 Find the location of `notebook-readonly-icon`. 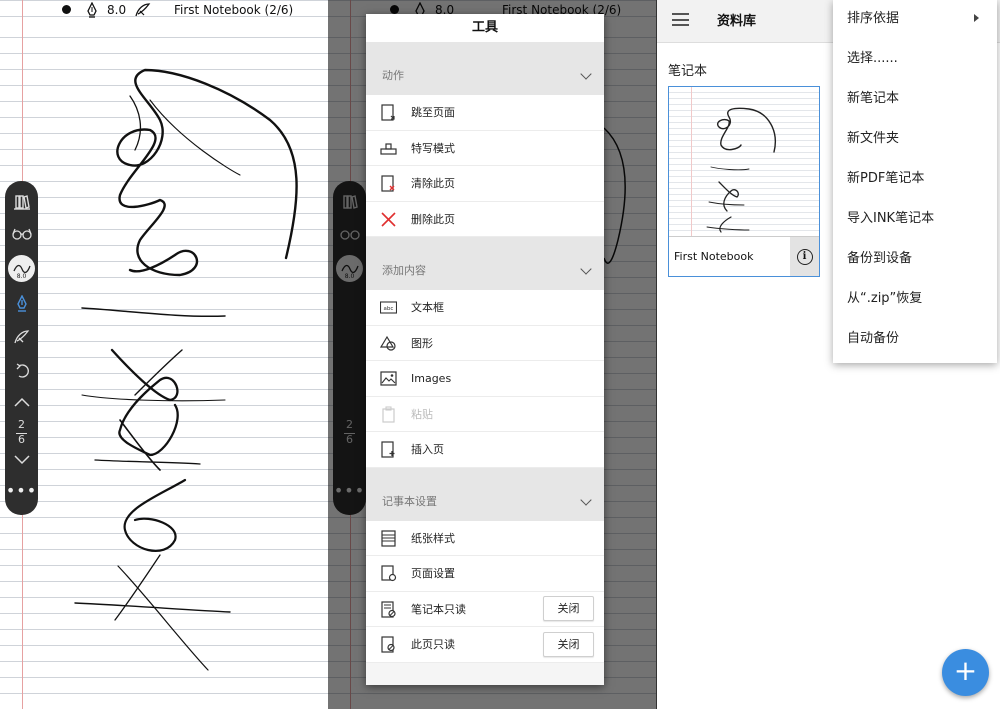

notebook-readonly-icon is located at coordinates (388, 609).